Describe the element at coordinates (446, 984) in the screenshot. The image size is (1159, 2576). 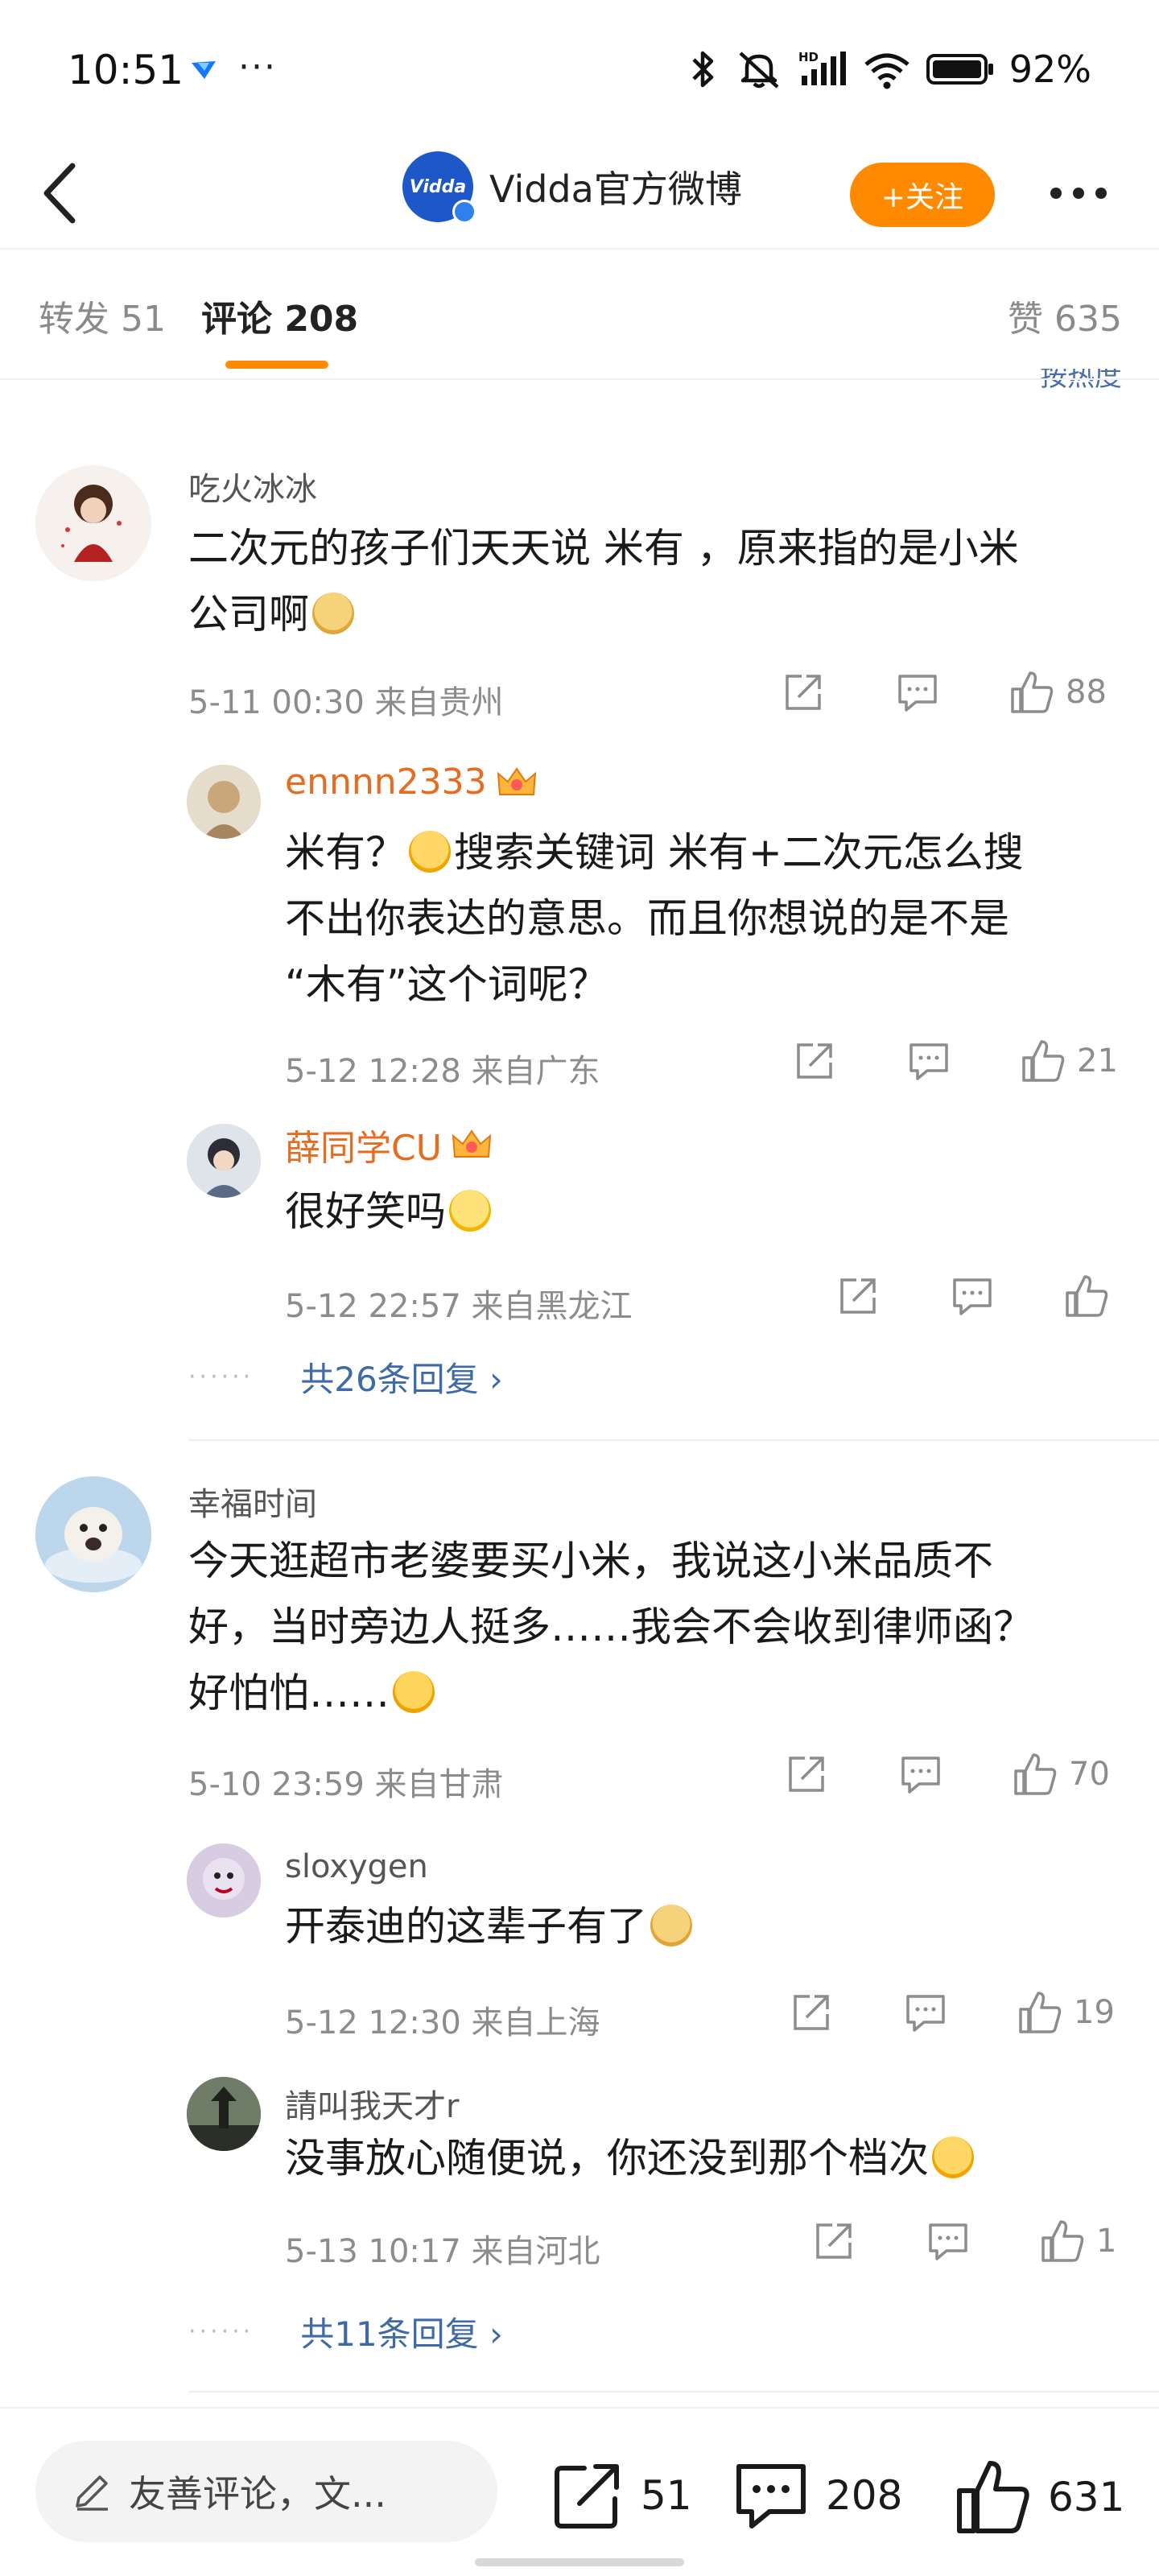
I see `reply-text-line: “木有”这个词呢？` at that location.